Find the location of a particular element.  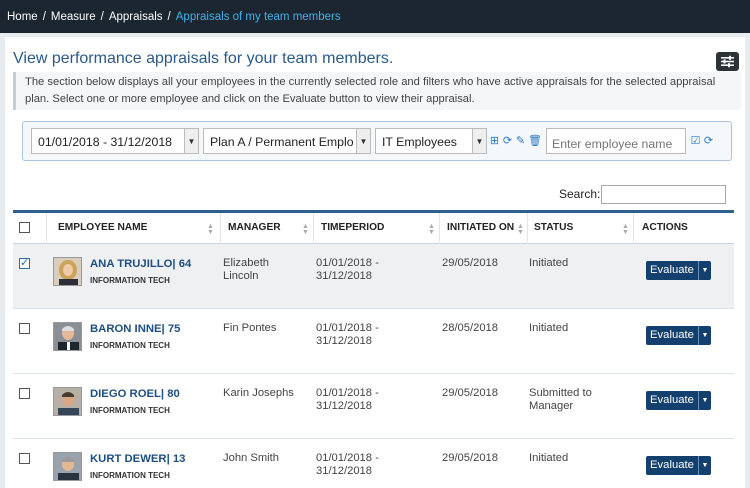

group-select: IT Employees ▼ is located at coordinates (431, 141).